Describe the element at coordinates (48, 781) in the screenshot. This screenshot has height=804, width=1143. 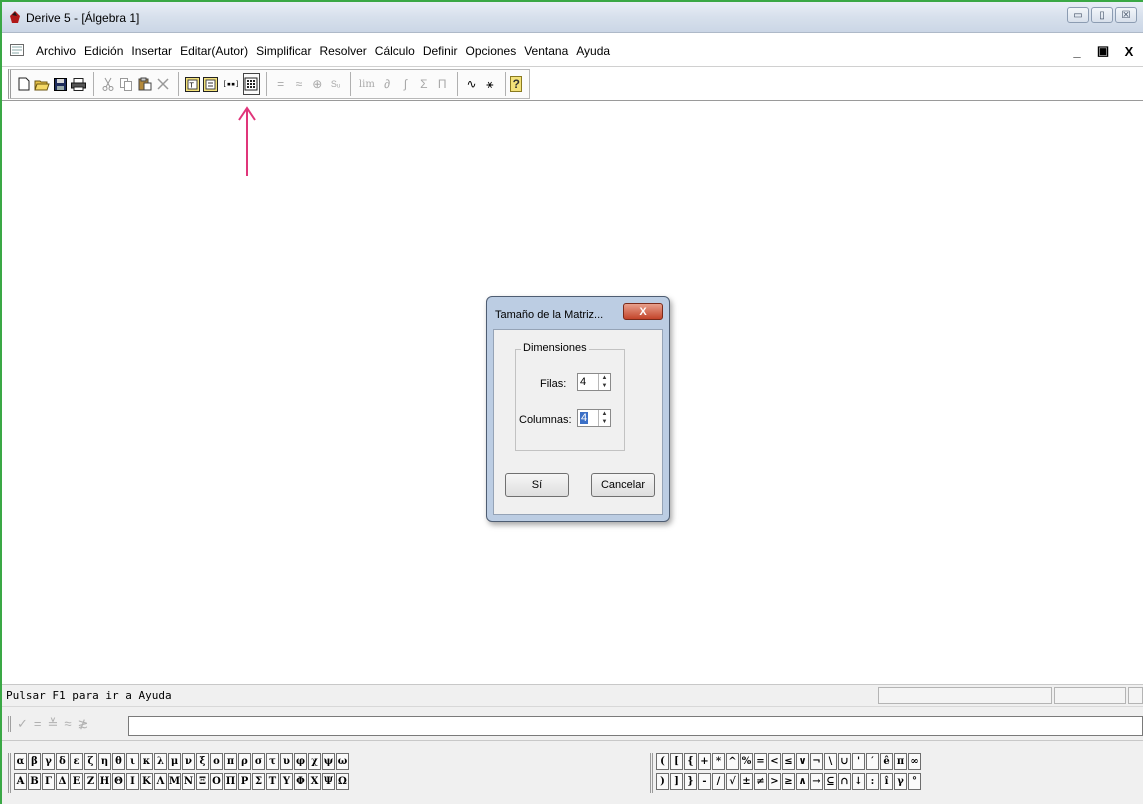
I see `symbol-button: Γ` at that location.